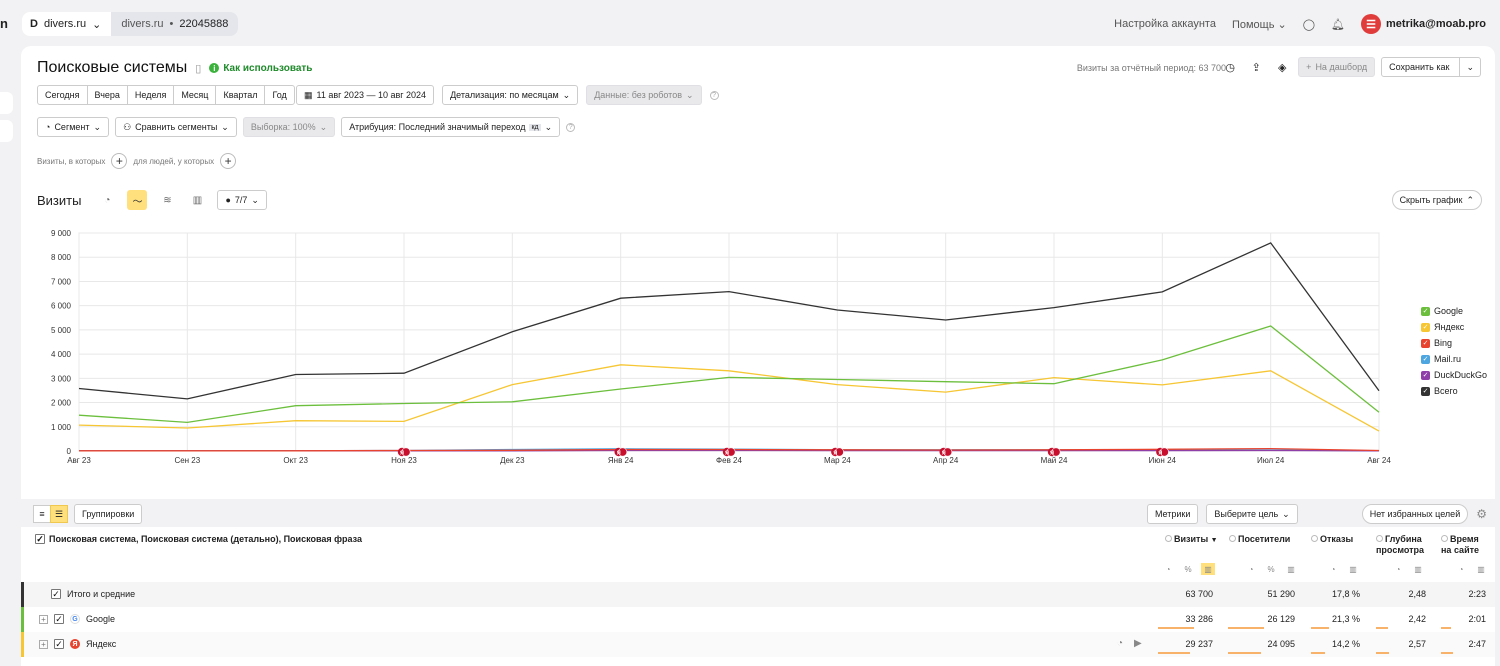 This screenshot has height=666, width=1500. I want to click on cell-visits: 33 286, so click(1199, 619).